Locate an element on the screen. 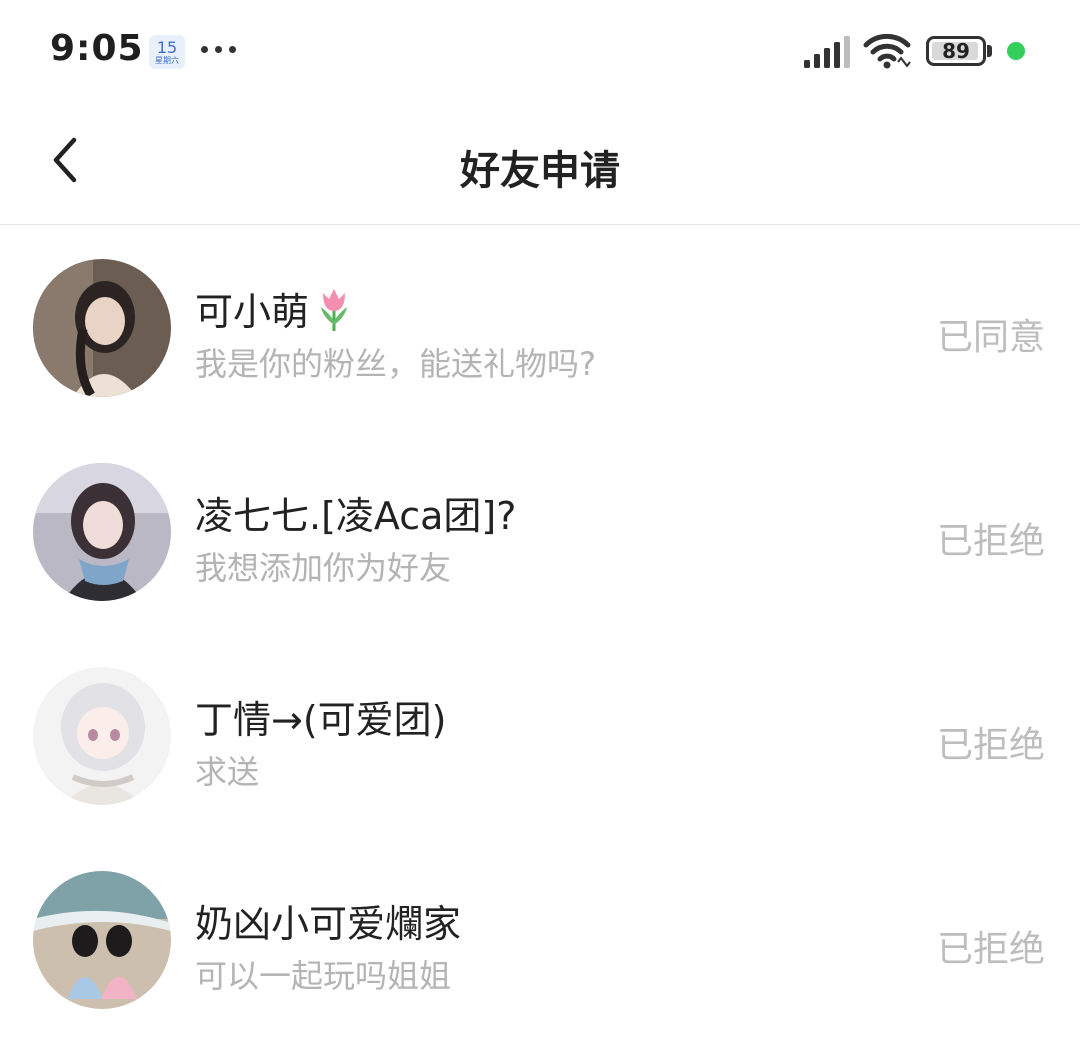 The height and width of the screenshot is (1042, 1080). request-name: 可小萌 is located at coordinates (274, 308).